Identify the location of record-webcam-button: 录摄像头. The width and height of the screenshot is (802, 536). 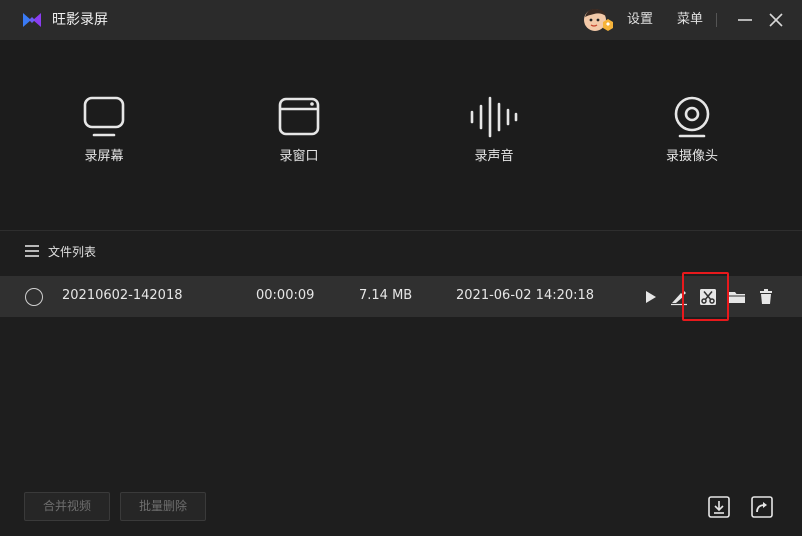
(692, 130).